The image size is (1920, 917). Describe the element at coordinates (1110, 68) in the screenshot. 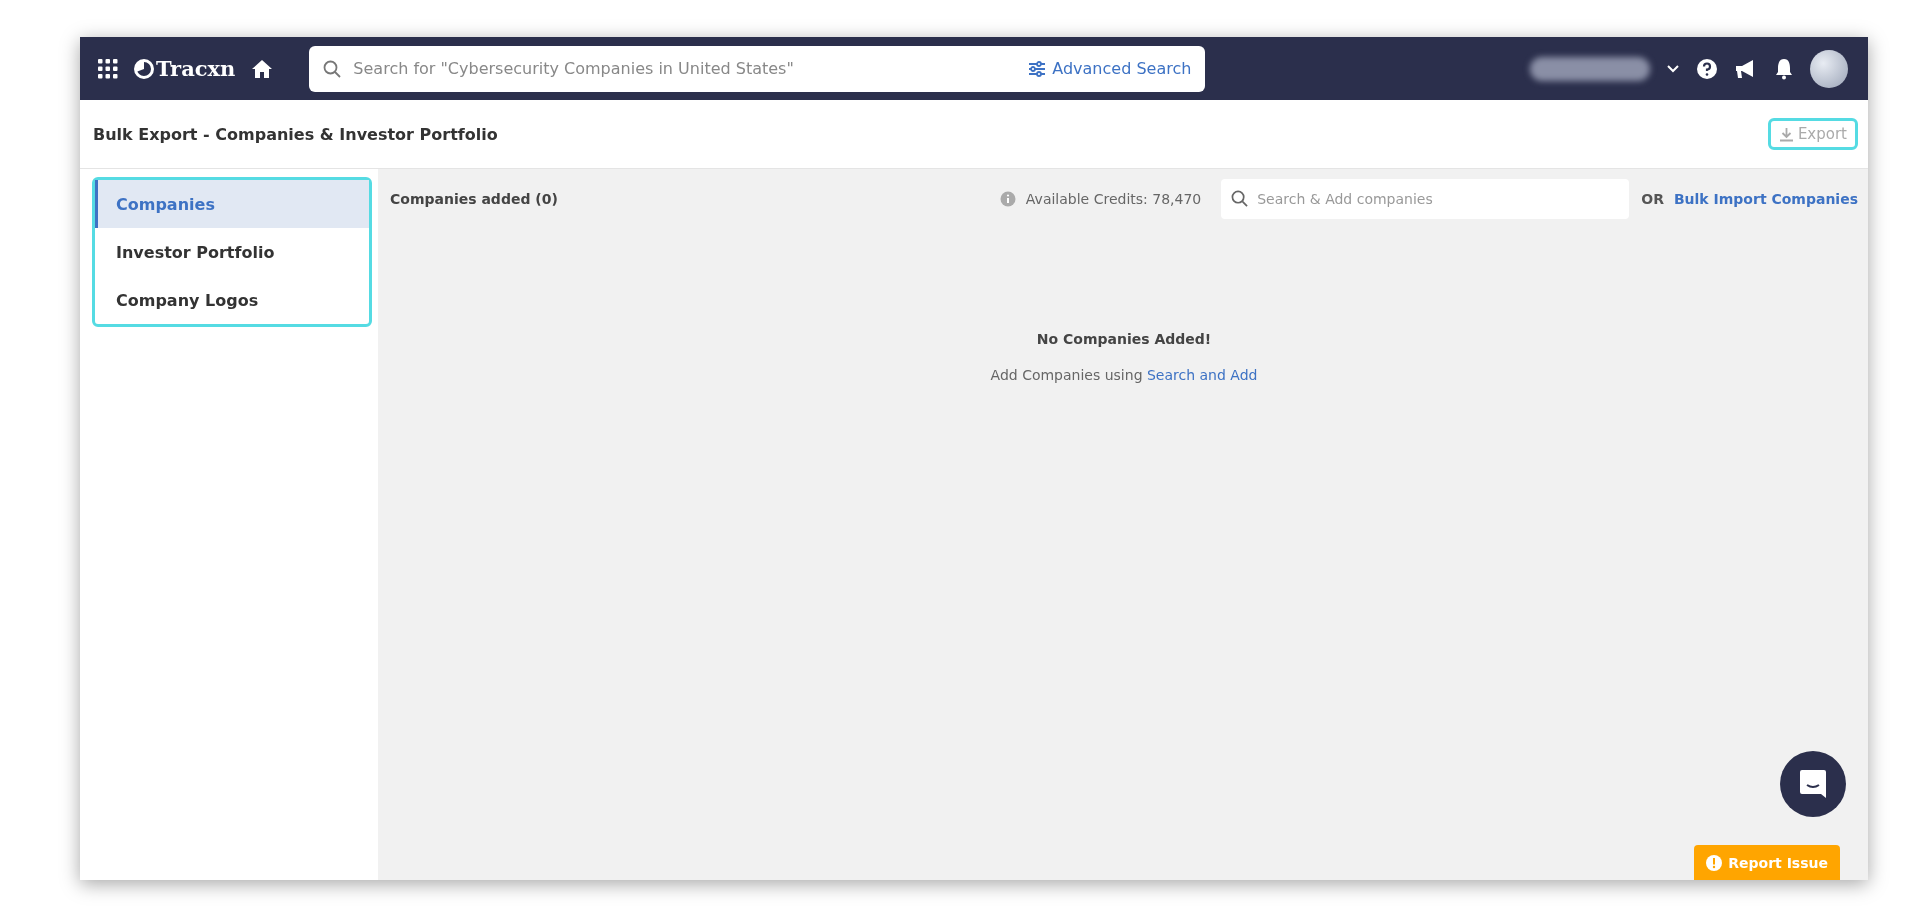

I see `advanced-search-button: Advanced Search` at that location.